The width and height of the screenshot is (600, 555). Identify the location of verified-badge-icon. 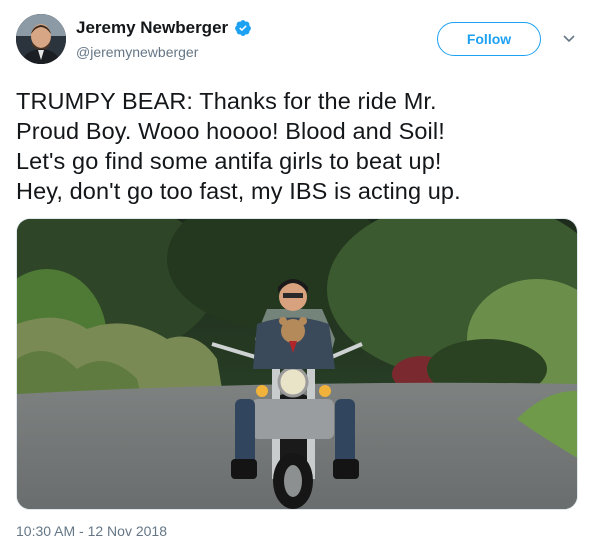
(243, 28).